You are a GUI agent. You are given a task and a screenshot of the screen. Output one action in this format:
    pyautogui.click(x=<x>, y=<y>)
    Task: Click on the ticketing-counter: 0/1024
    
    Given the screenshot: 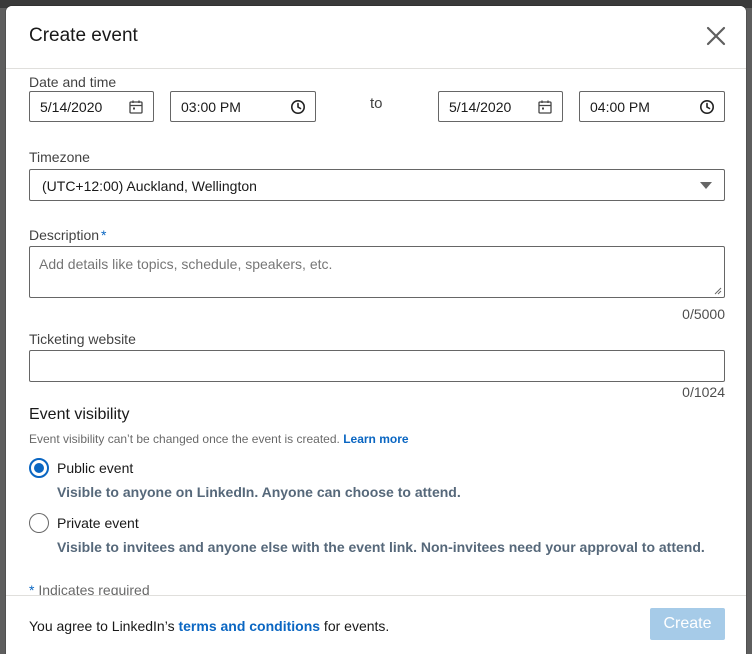 What is the action you would take?
    pyautogui.click(x=703, y=392)
    